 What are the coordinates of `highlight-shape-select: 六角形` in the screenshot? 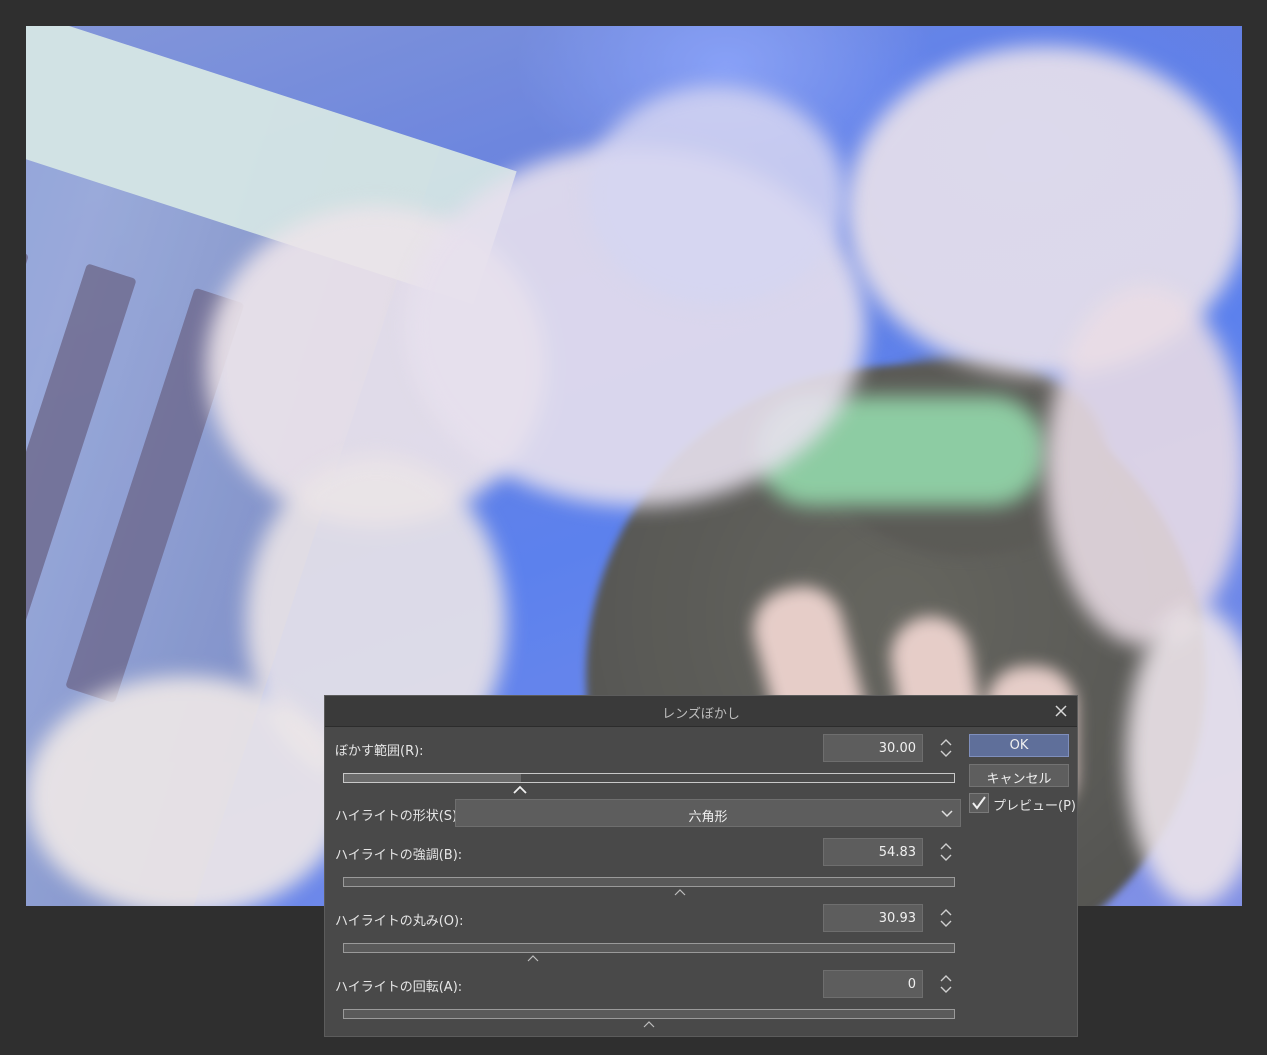 It's located at (708, 813).